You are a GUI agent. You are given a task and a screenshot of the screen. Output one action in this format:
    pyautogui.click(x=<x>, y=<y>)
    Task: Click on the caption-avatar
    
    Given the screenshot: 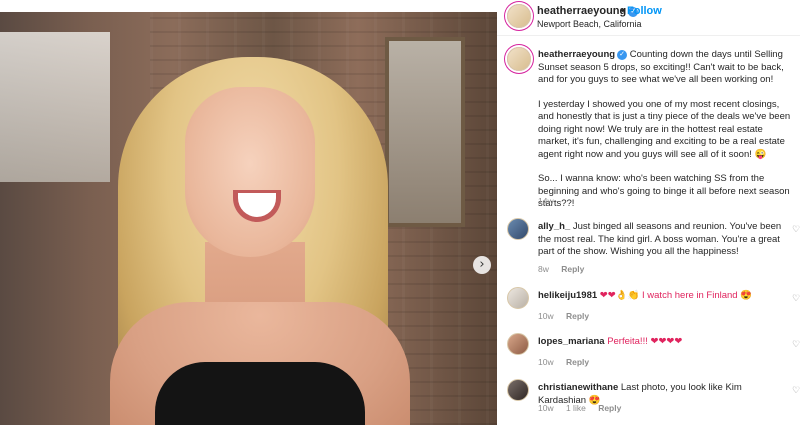 What is the action you would take?
    pyautogui.click(x=519, y=59)
    